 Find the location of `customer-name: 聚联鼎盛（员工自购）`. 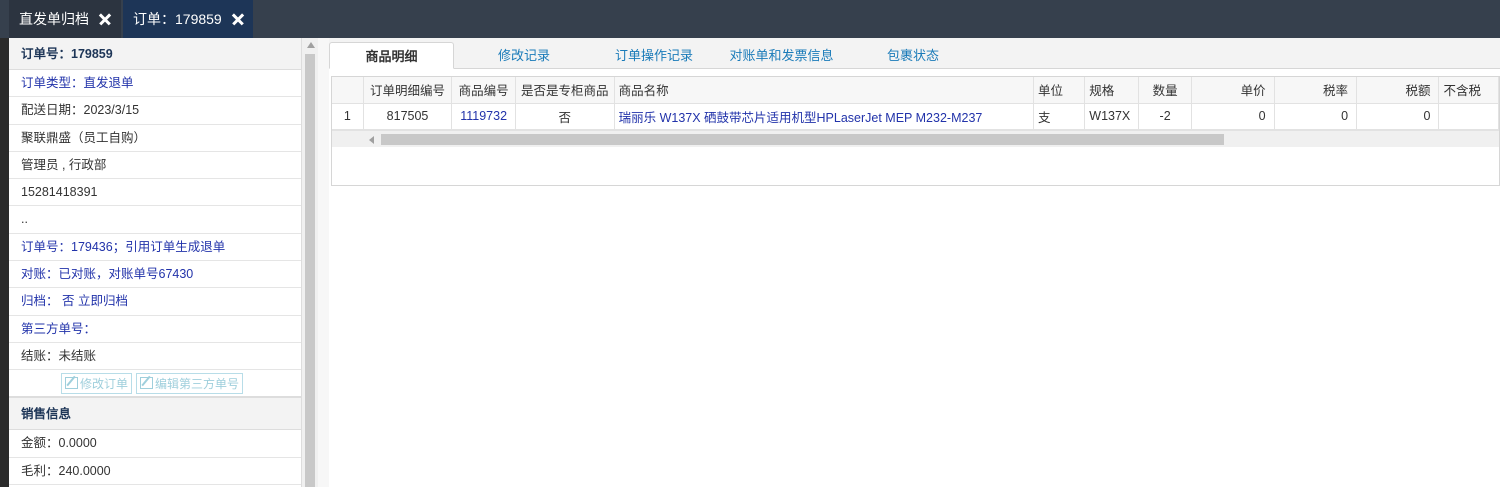

customer-name: 聚联鼎盛（员工自购） is located at coordinates (155, 138).